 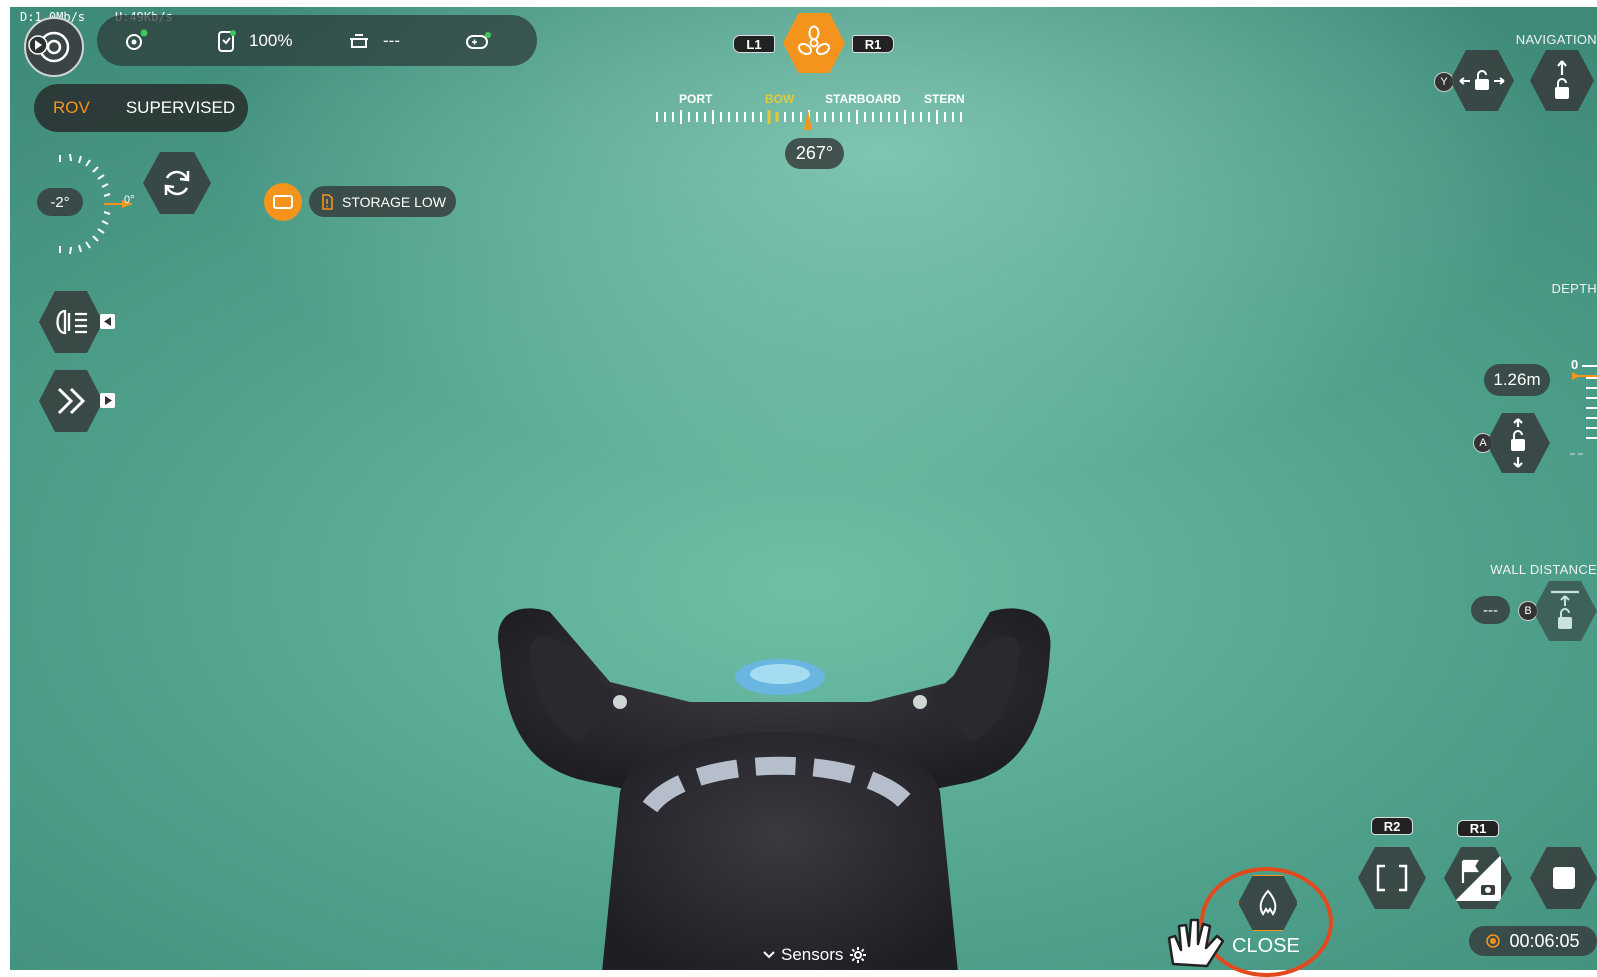 What do you see at coordinates (1543, 569) in the screenshot?
I see `wall-distance-label: WALL DISTANCE` at bounding box center [1543, 569].